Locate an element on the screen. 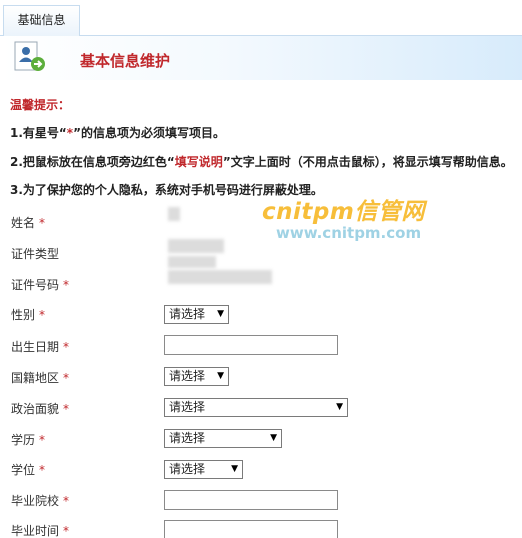 This screenshot has width=522, height=538. label-id-number: 证件号码 * is located at coordinates (40, 285).